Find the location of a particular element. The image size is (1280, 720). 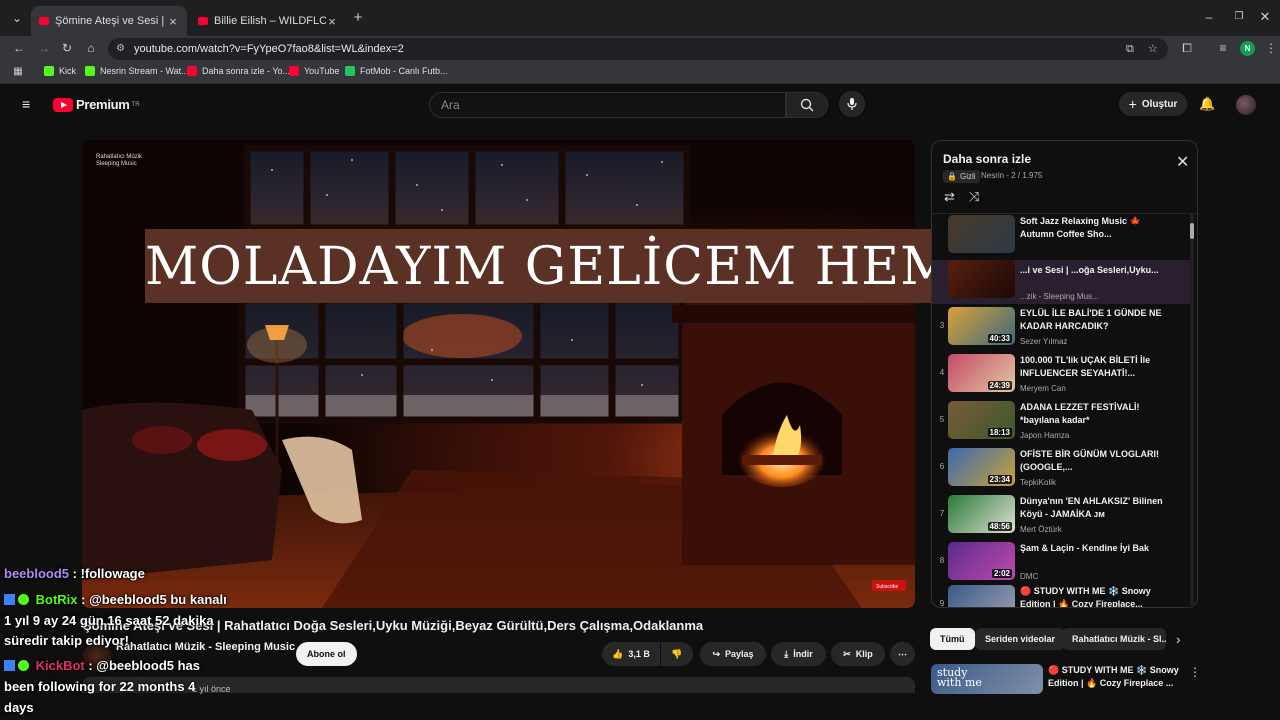

new-tab-icon: + is located at coordinates (358, 17).